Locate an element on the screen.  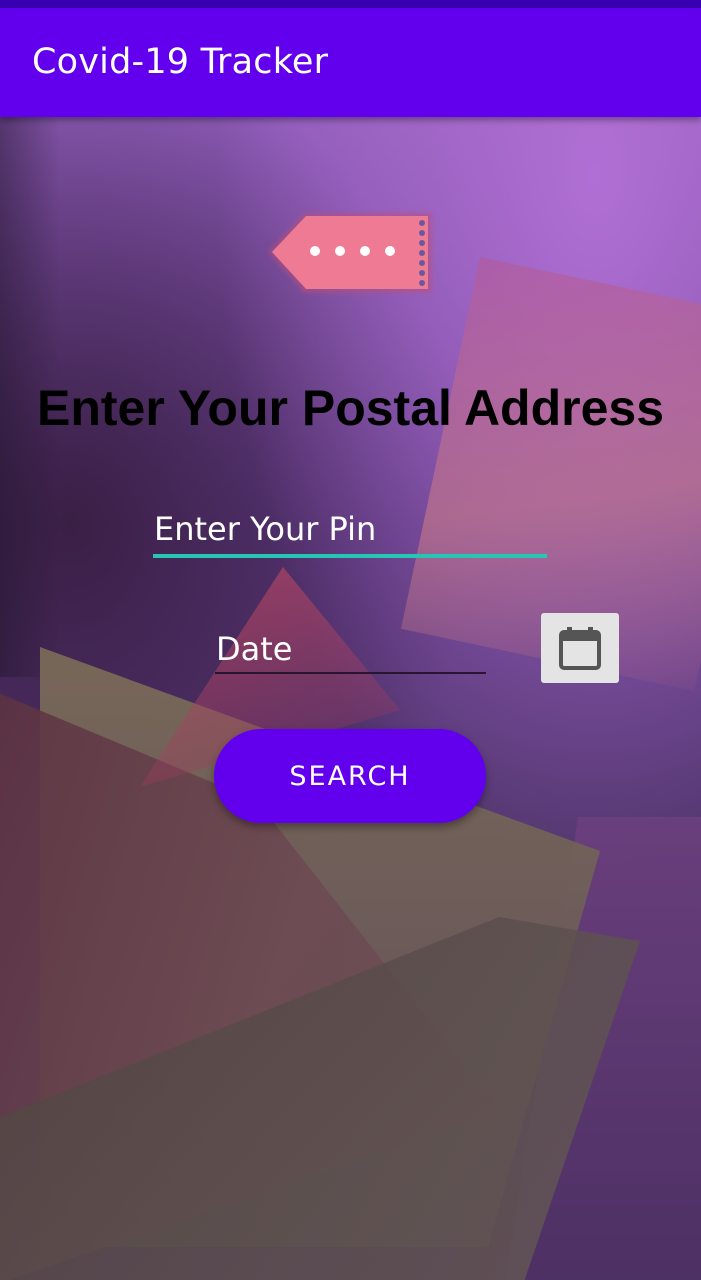
pin-field is located at coordinates (350, 531).